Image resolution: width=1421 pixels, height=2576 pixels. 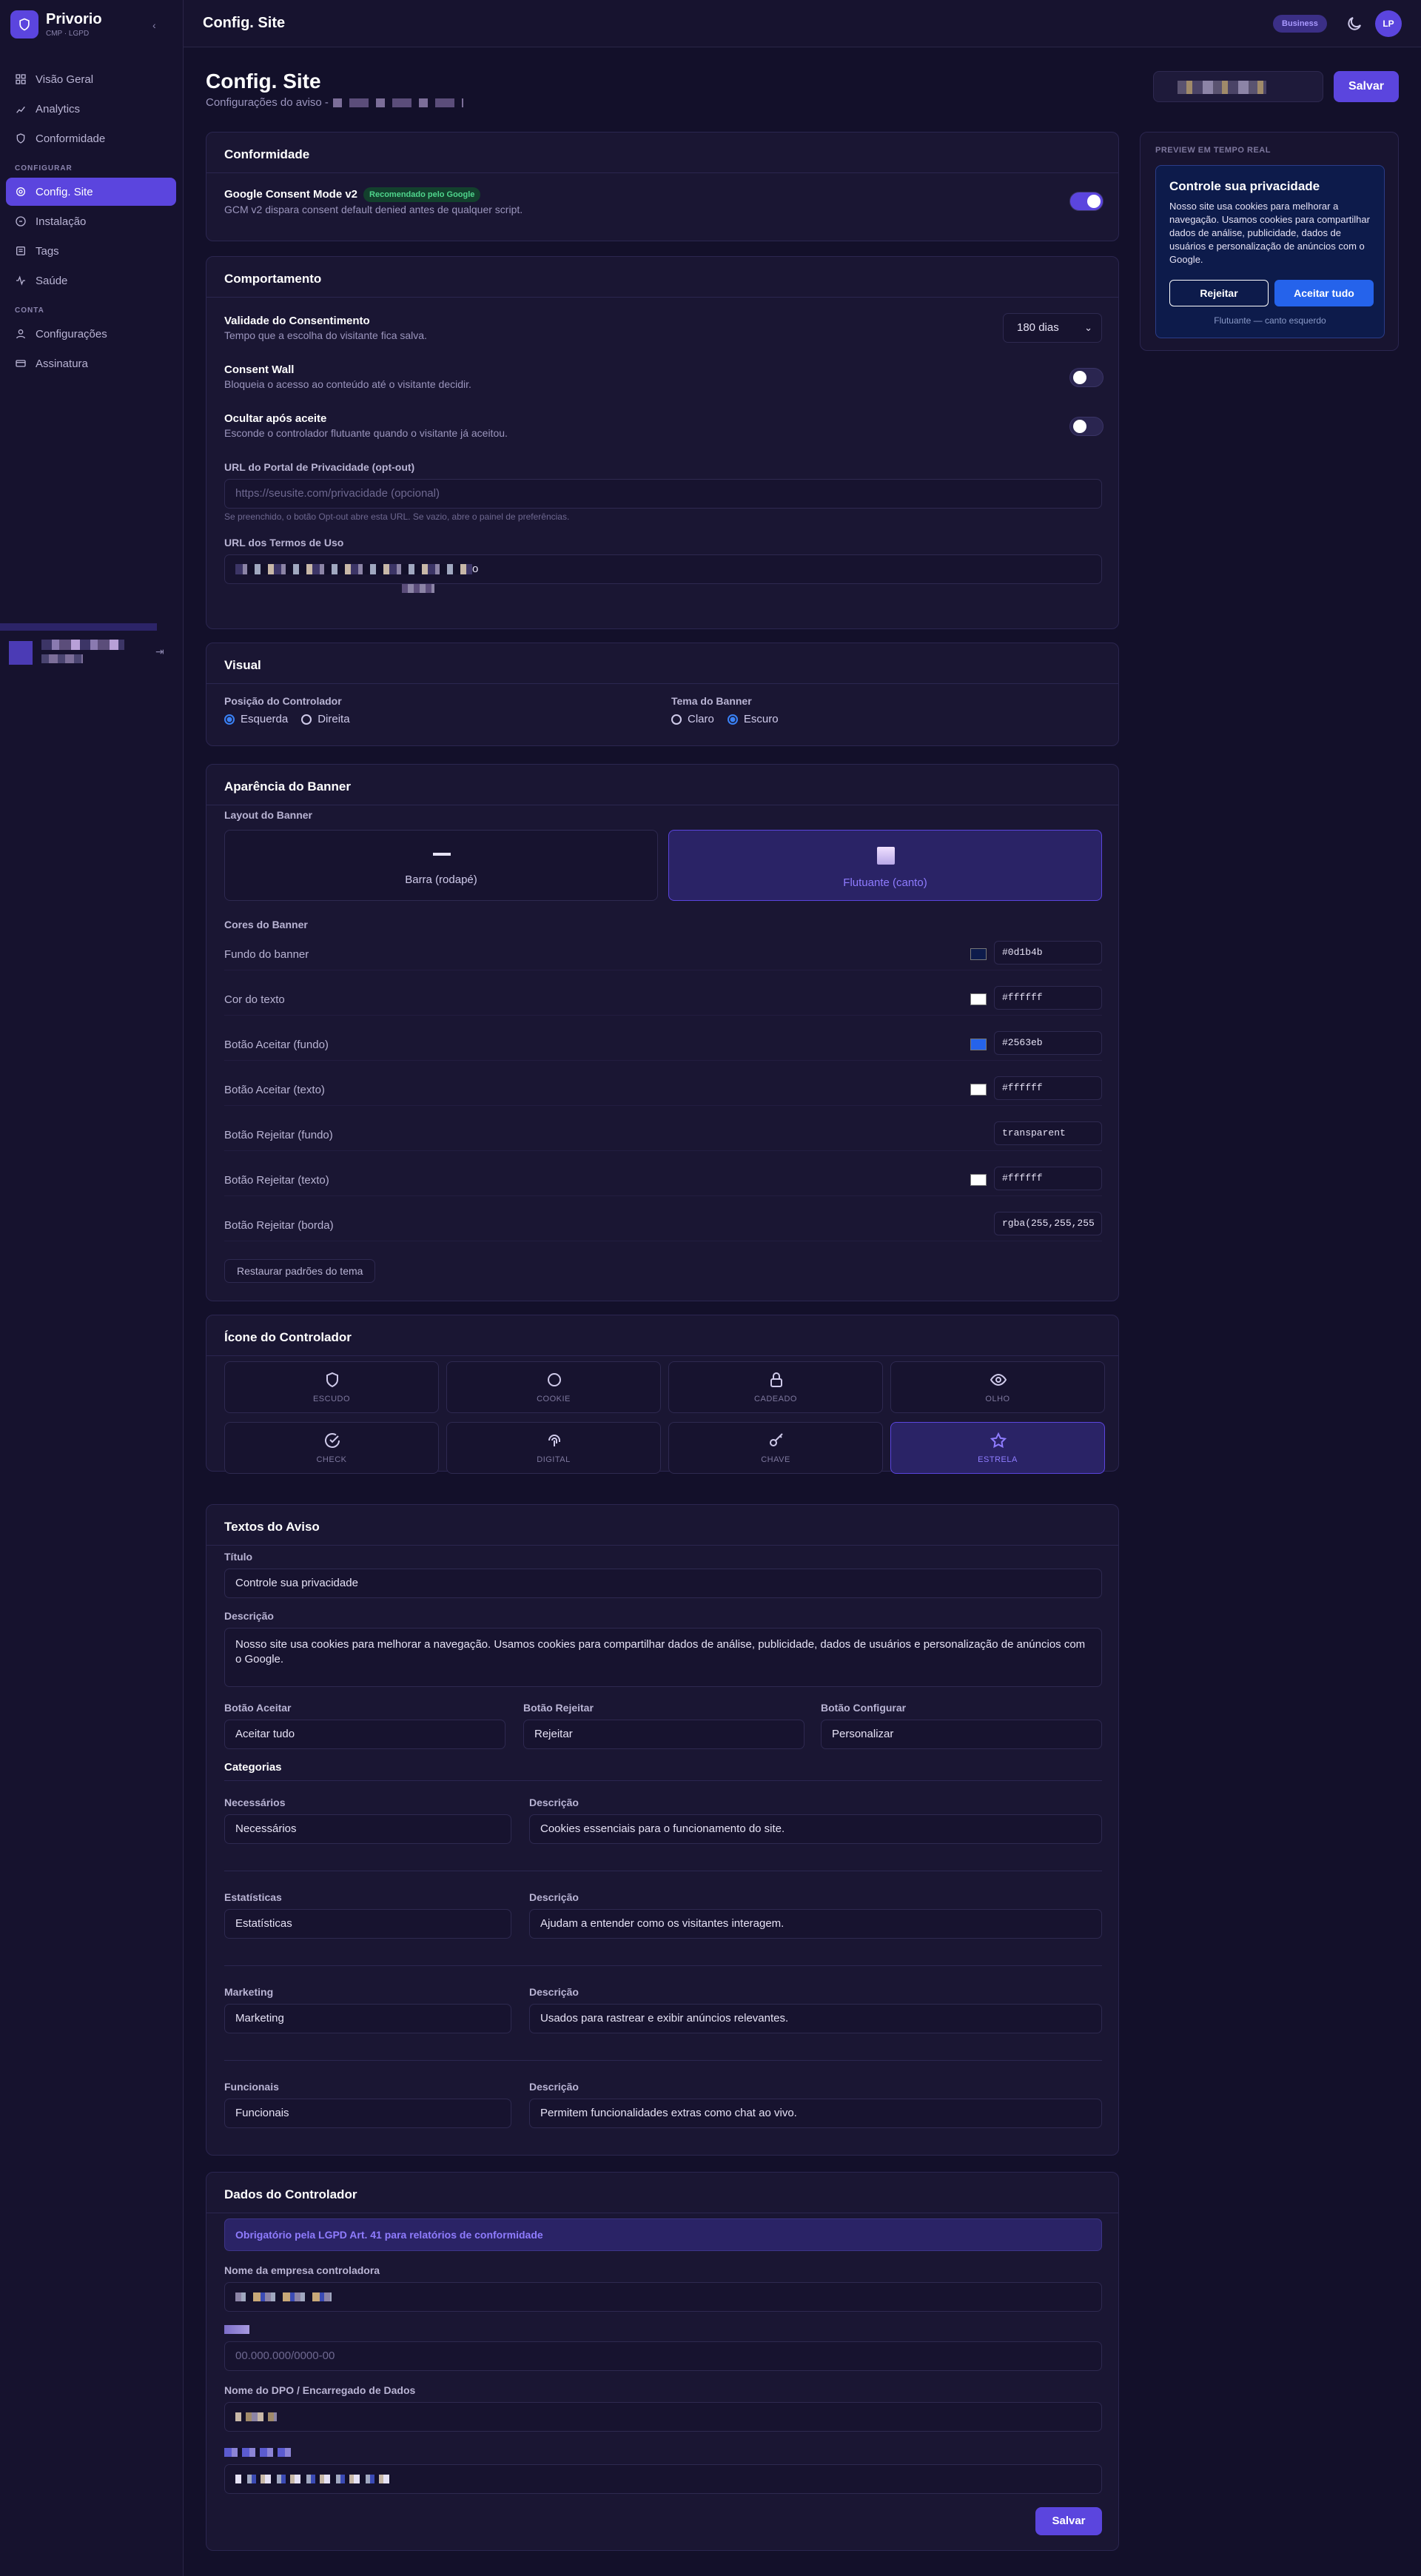 I want to click on preview-reject-button: Rejeitar, so click(x=1219, y=293).